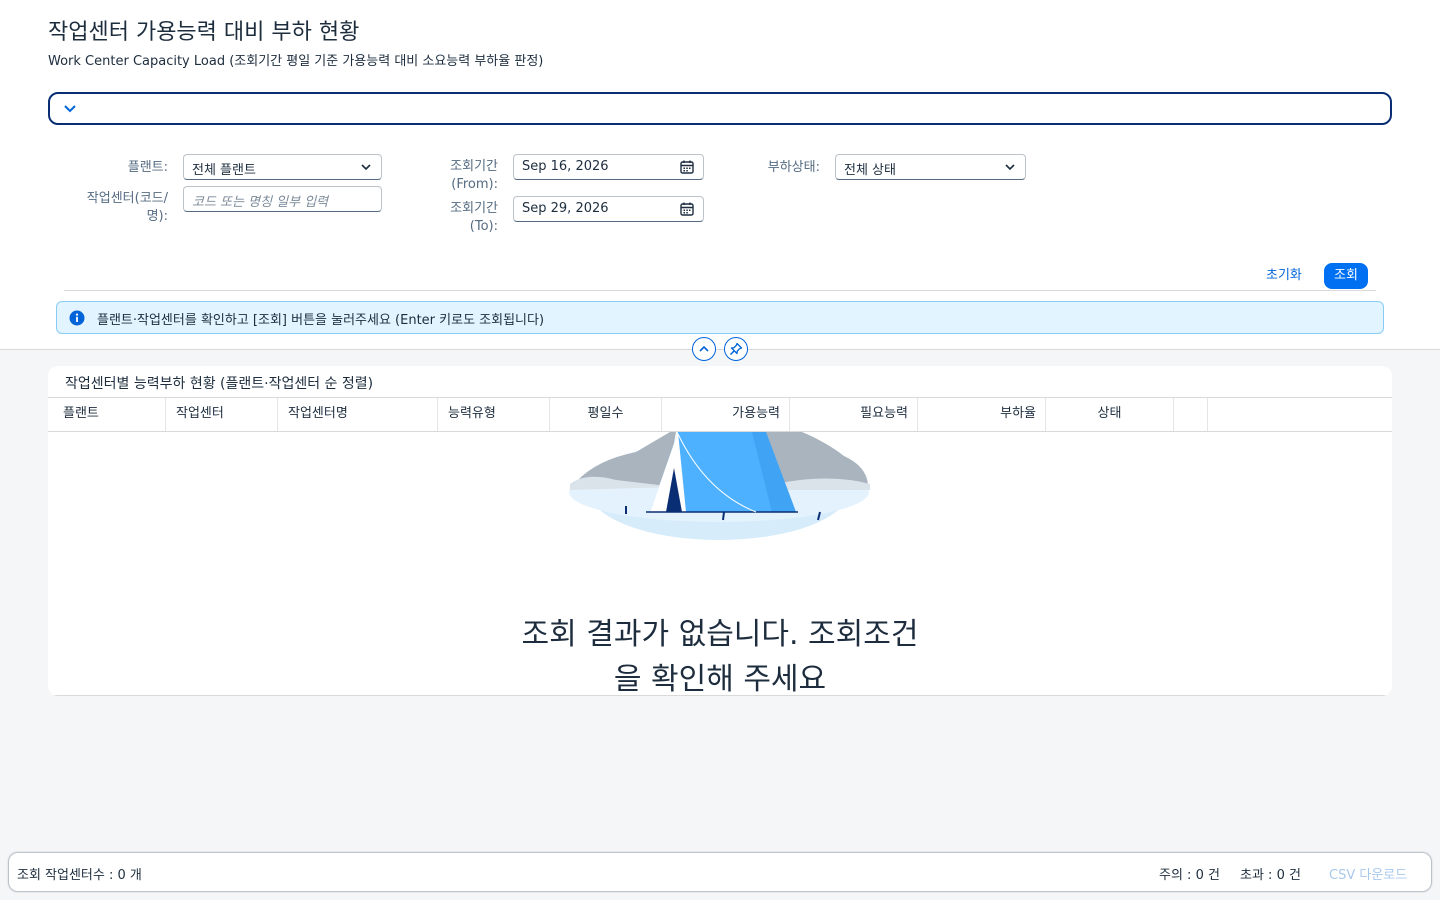  What do you see at coordinates (1189, 875) in the screenshot?
I see `warning-count: 주의 : 0 건` at bounding box center [1189, 875].